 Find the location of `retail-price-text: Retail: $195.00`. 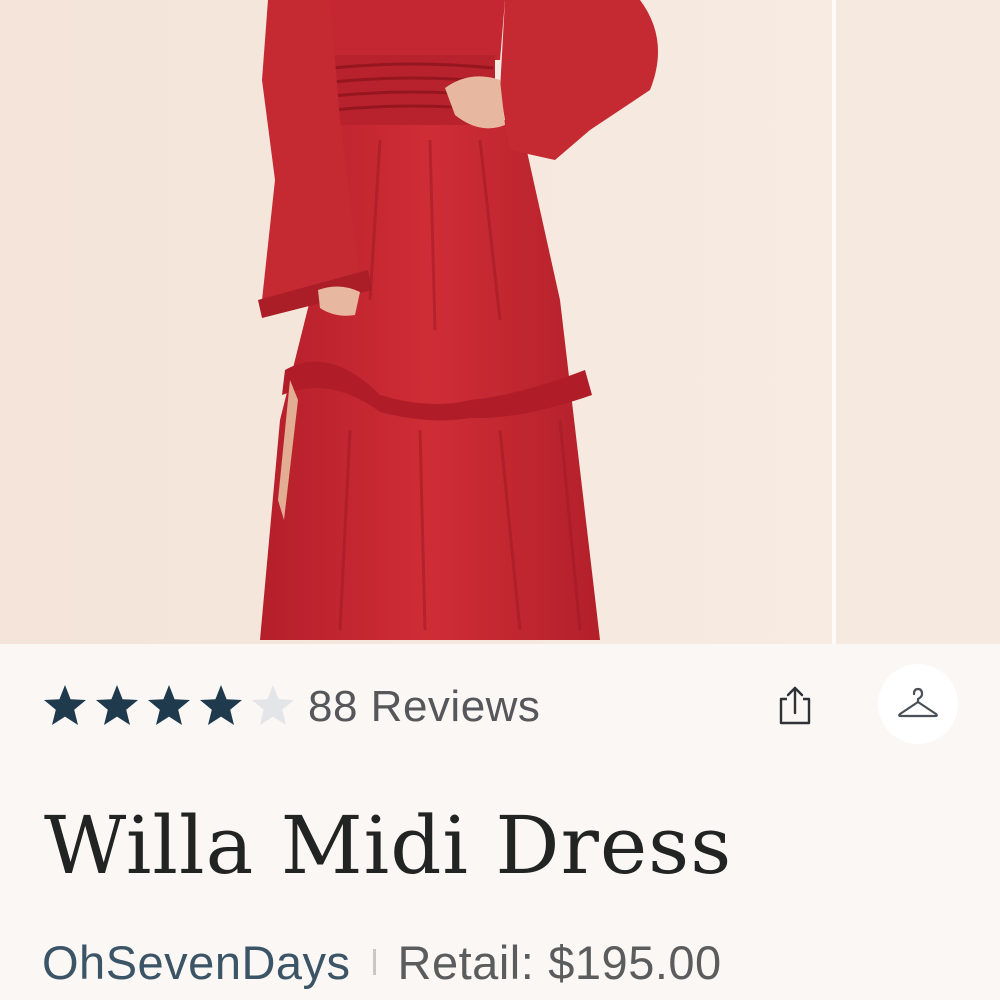

retail-price-text: Retail: $195.00 is located at coordinates (560, 962).